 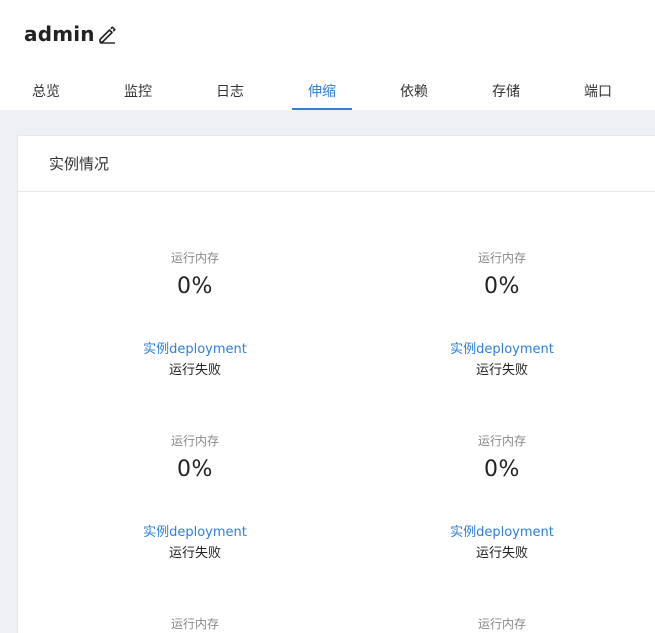 I want to click on tab-label: 端口, so click(x=598, y=92).